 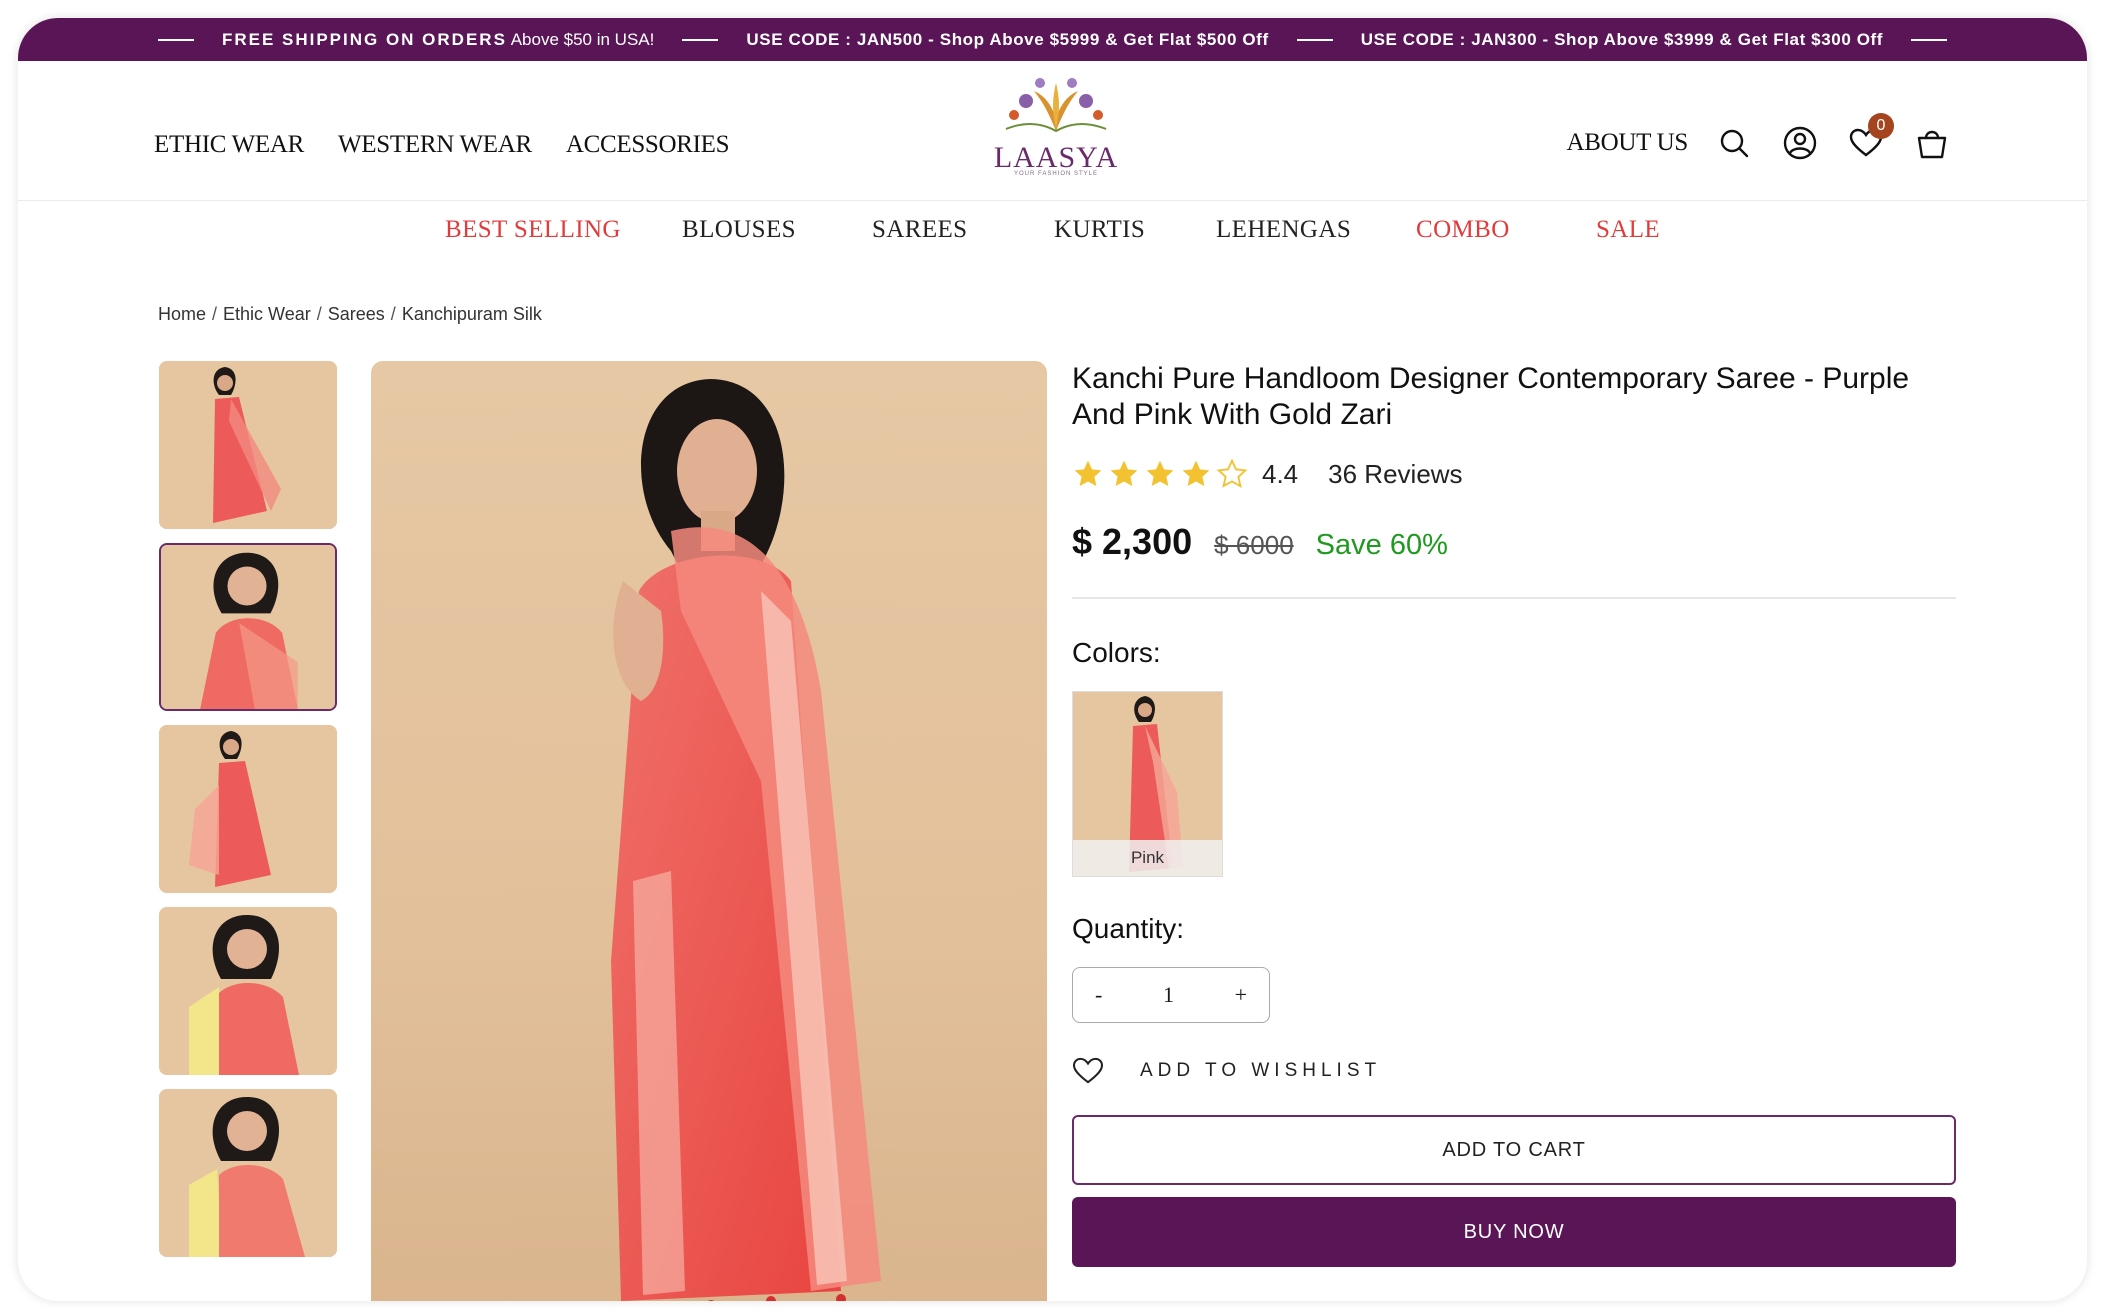 I want to click on announcement-shipping-rest: Above $50 in USA!, so click(x=582, y=39).